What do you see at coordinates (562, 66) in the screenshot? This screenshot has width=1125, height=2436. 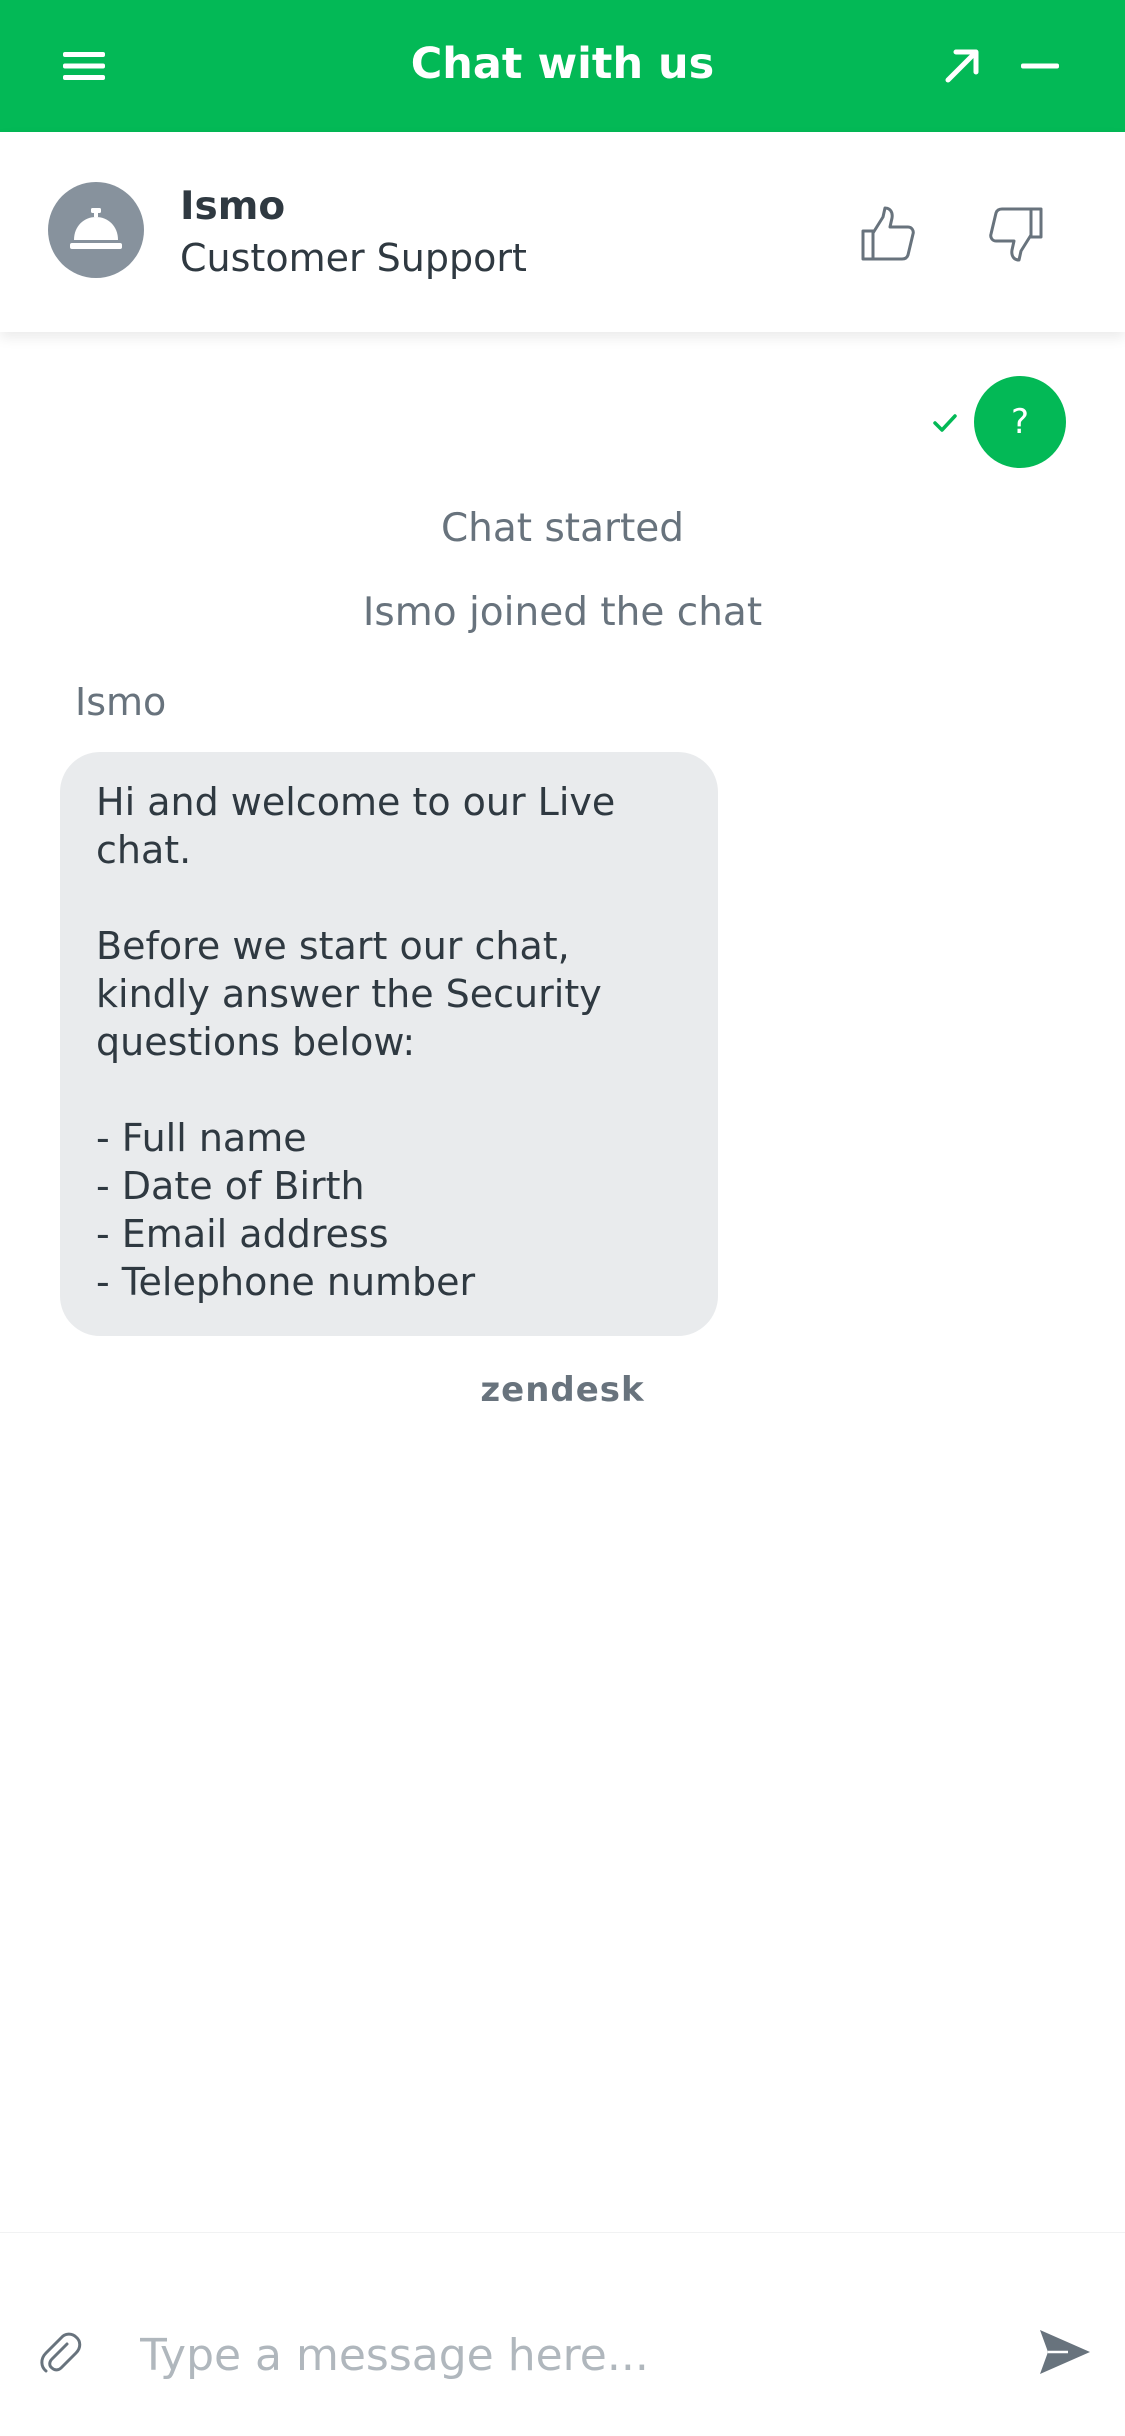 I see `chat-header: Chat with us` at bounding box center [562, 66].